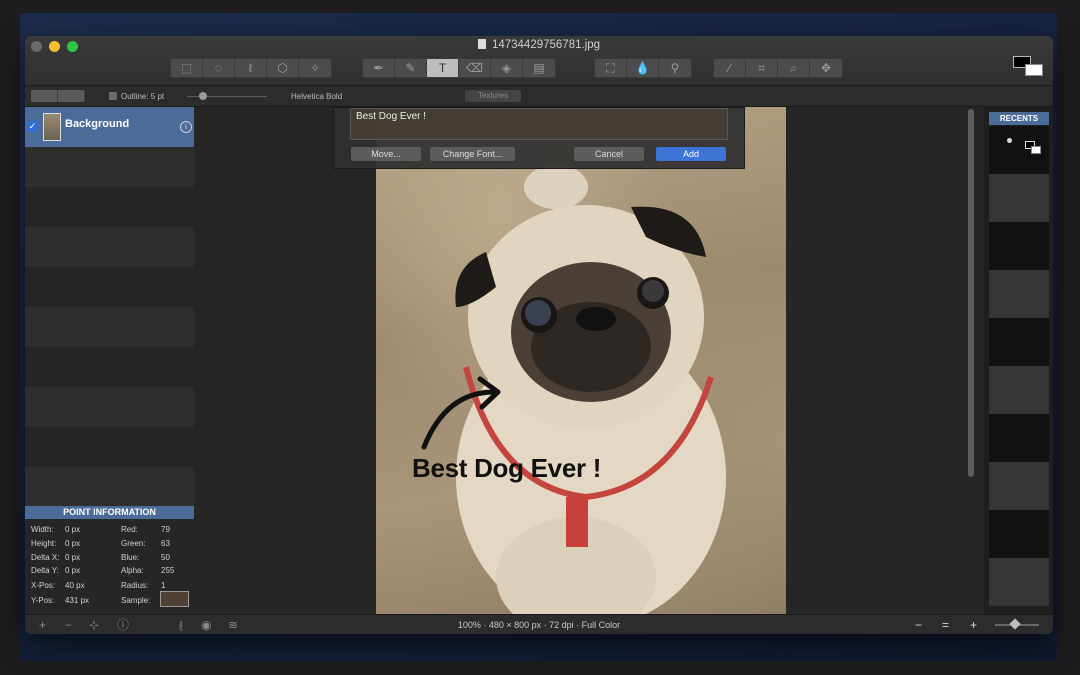  What do you see at coordinates (129, 529) in the screenshot?
I see `red-label: Red:` at bounding box center [129, 529].